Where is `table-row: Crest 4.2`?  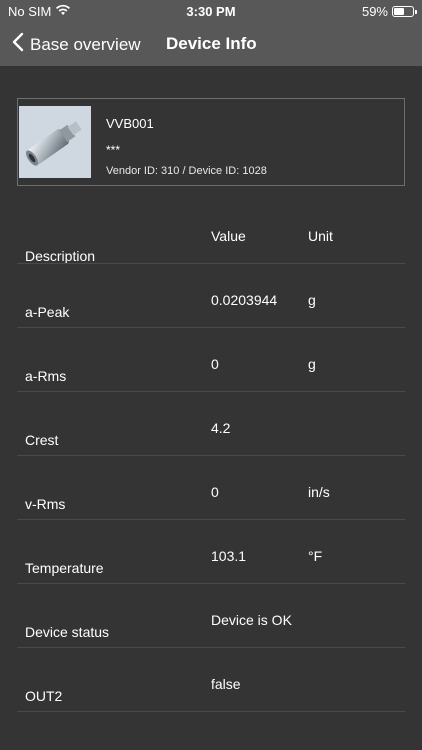 table-row: Crest 4.2 is located at coordinates (211, 424).